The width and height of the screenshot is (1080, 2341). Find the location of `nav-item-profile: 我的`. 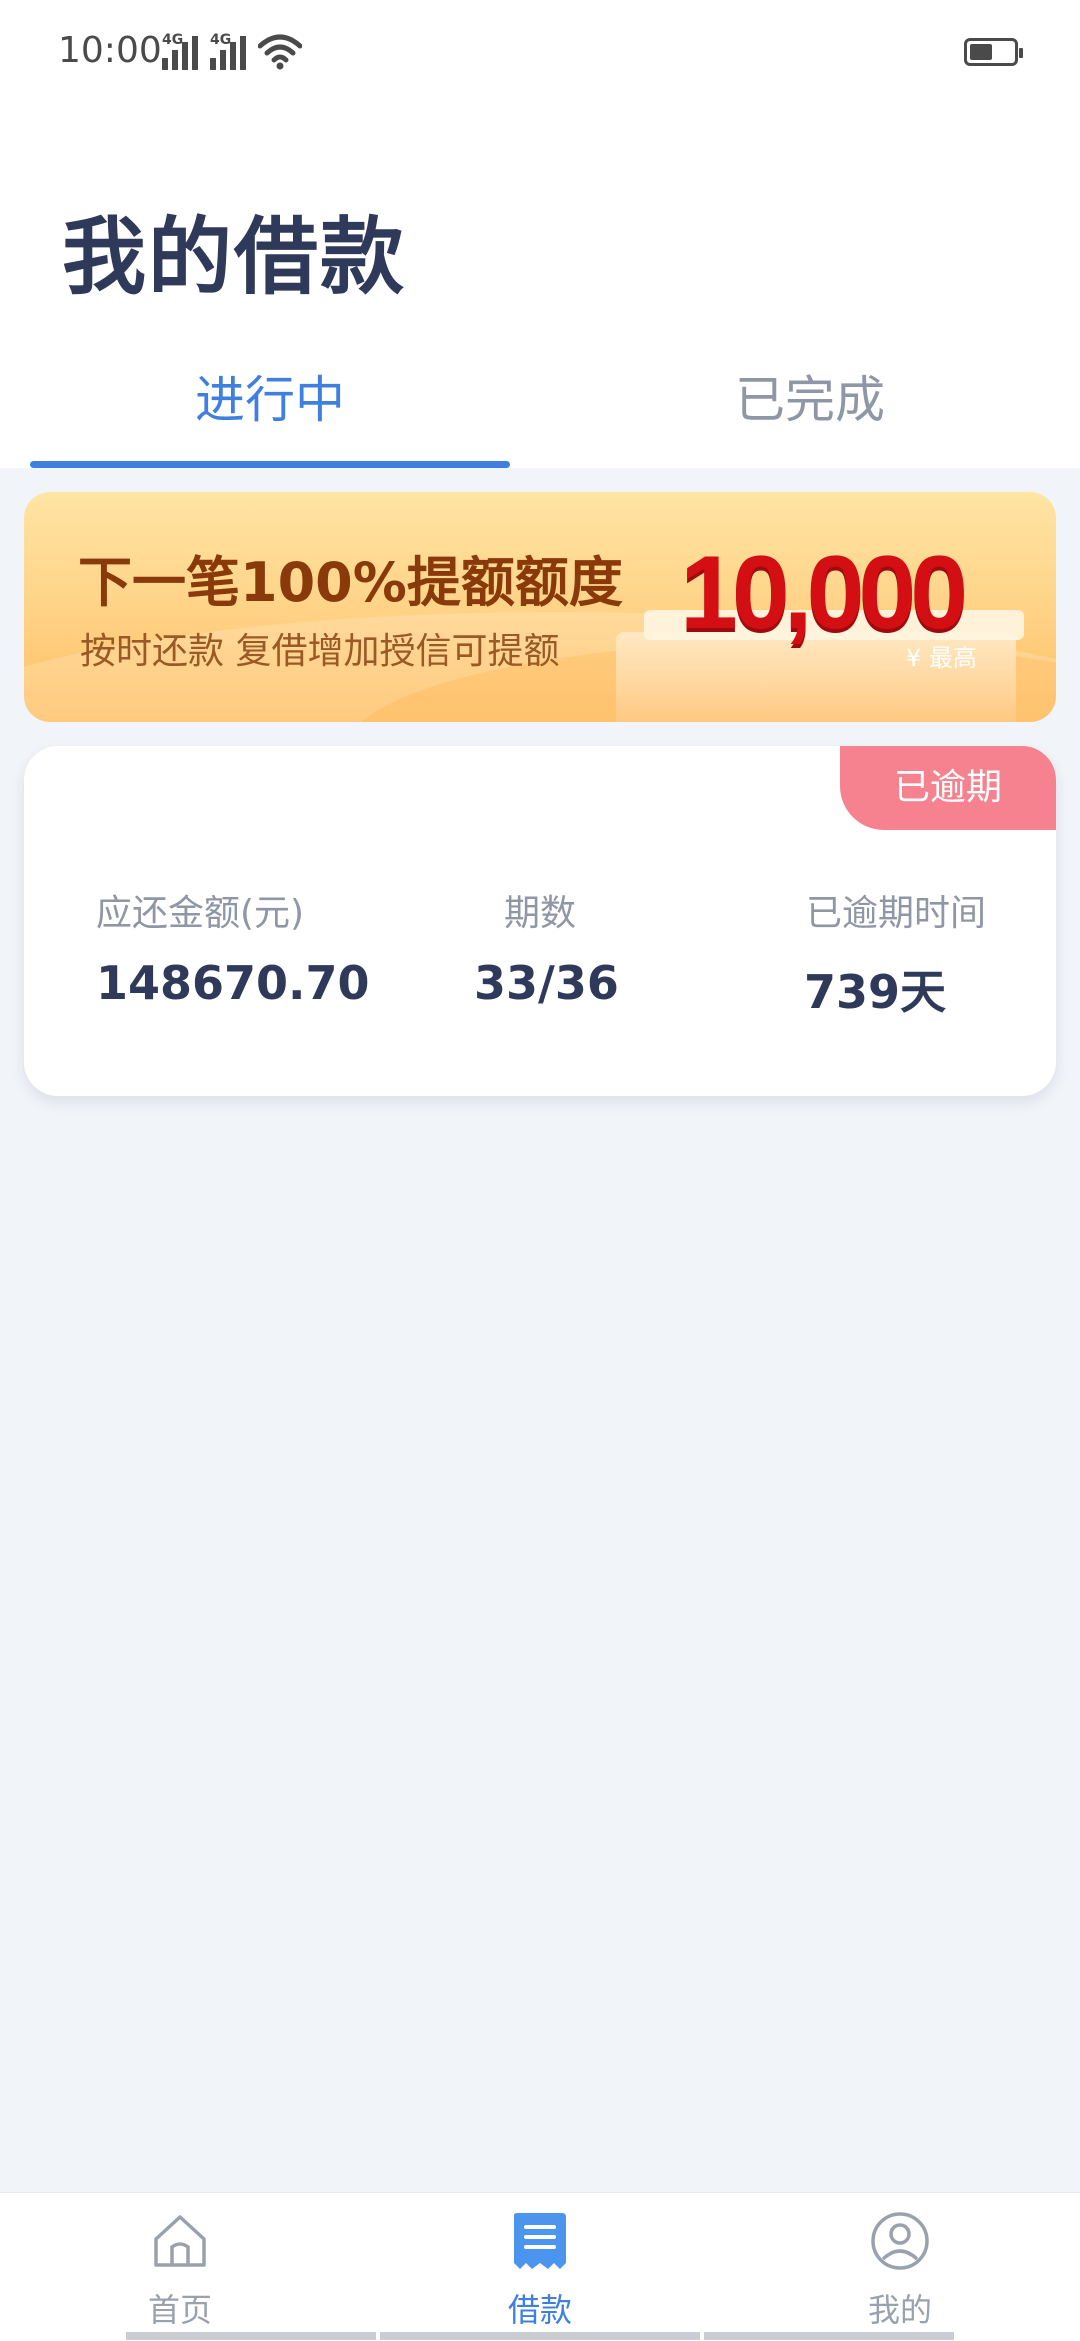

nav-item-profile: 我的 is located at coordinates (900, 2267).